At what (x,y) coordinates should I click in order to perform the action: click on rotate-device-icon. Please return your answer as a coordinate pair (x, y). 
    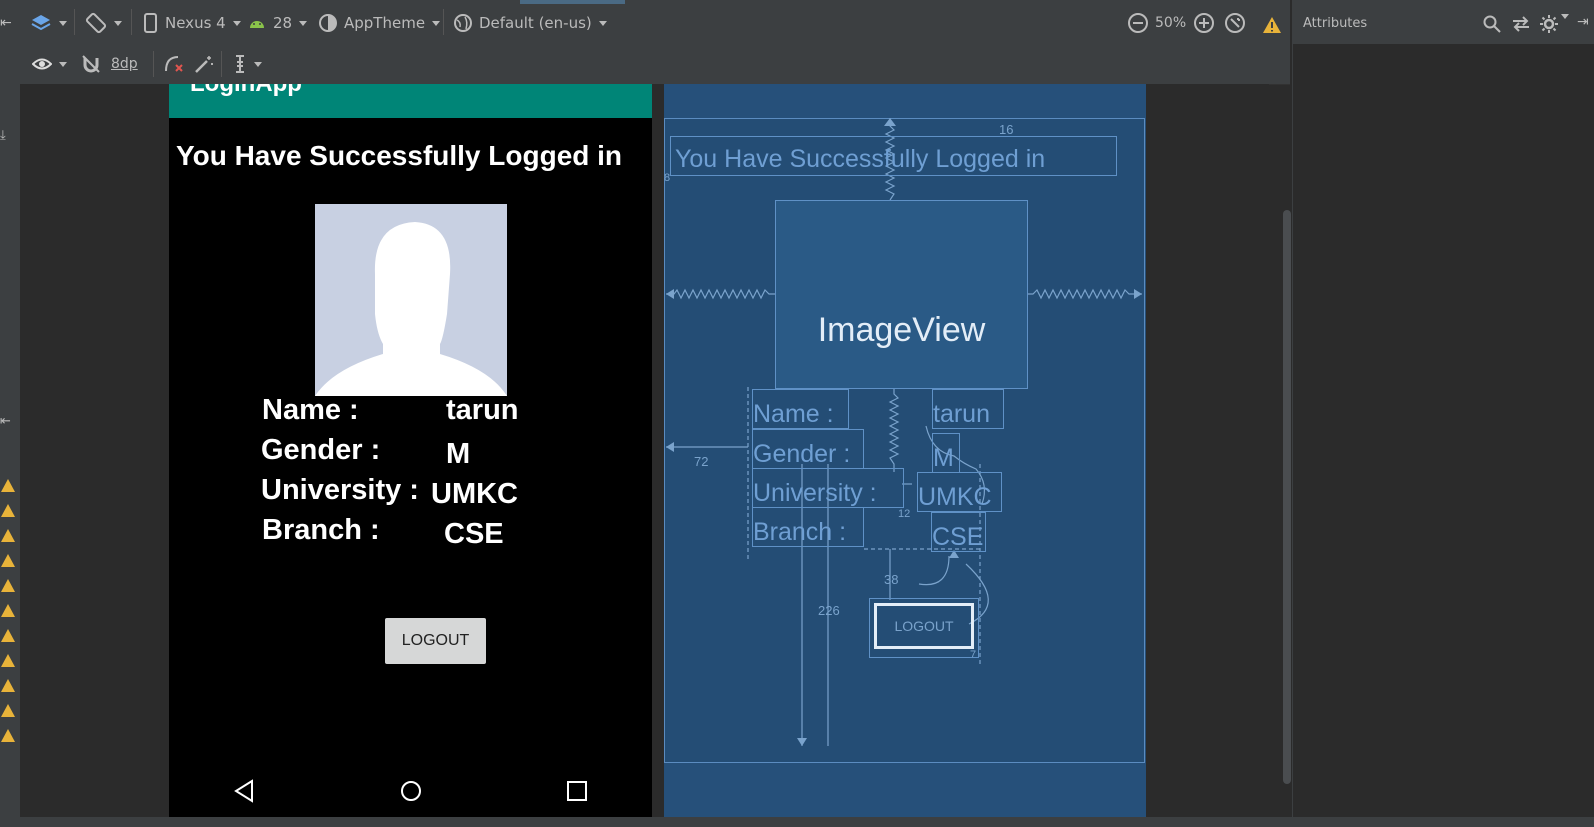
    Looking at the image, I should click on (96, 23).